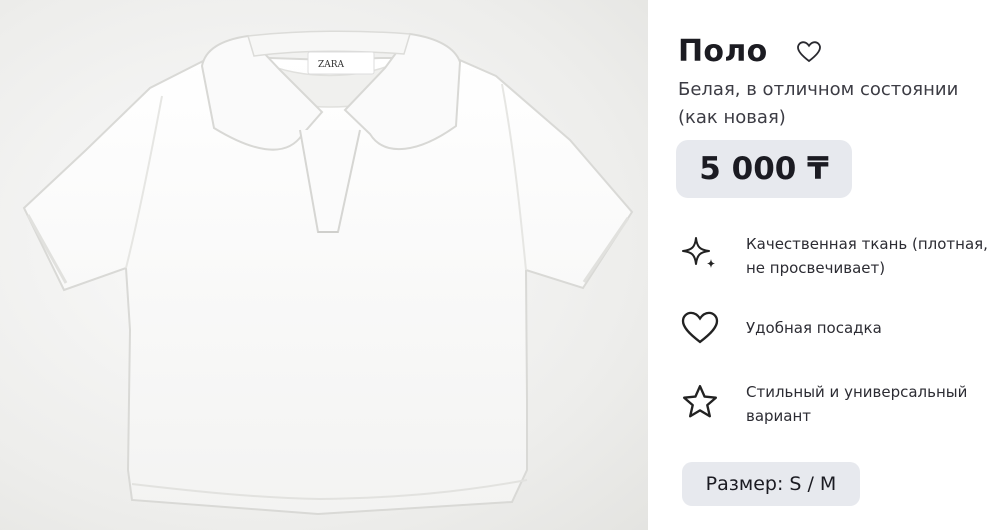 This screenshot has height=530, width=1000. I want to click on size-badge: Размер: S / M, so click(771, 484).